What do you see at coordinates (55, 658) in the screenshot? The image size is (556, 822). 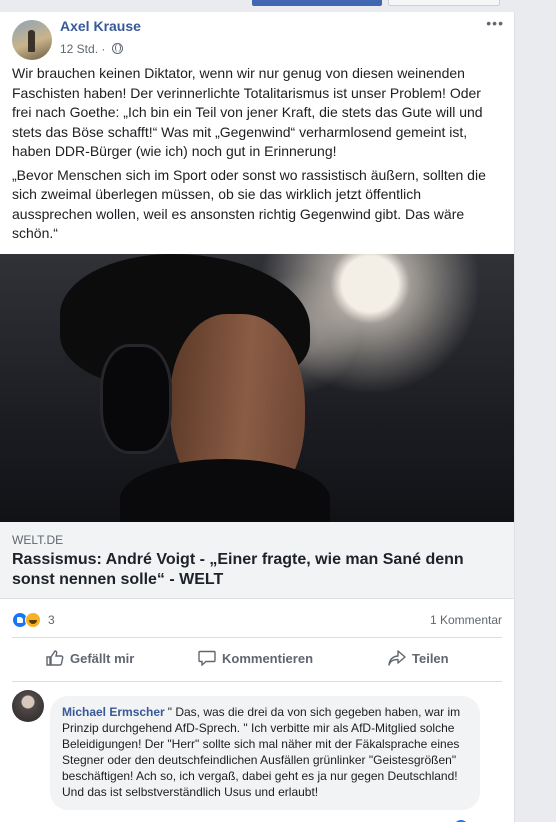 I see `thumbs-up-icon` at bounding box center [55, 658].